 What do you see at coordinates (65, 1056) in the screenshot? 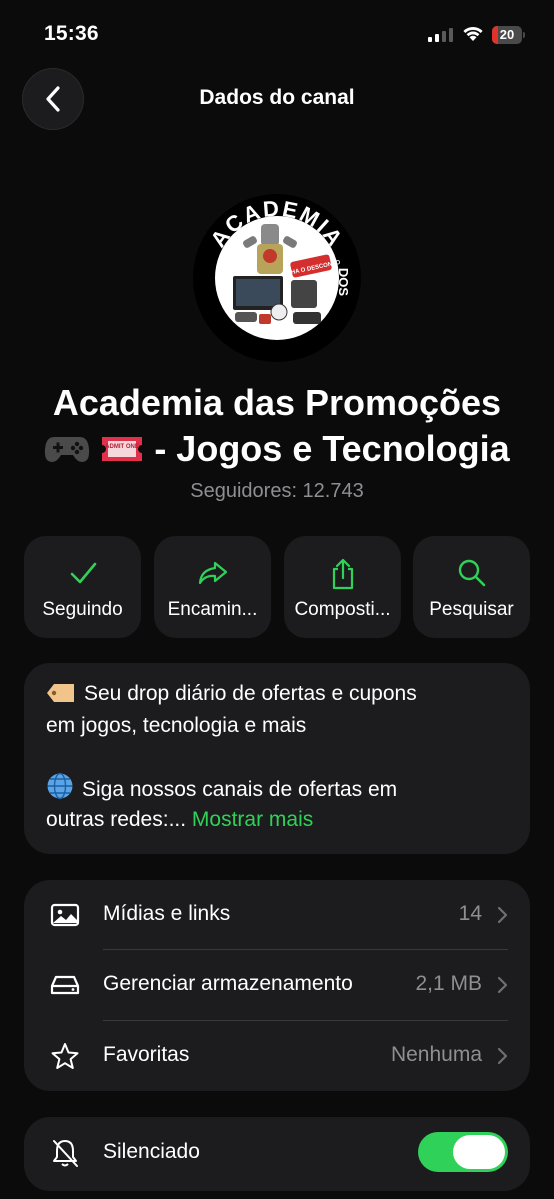
I see `star-icon` at bounding box center [65, 1056].